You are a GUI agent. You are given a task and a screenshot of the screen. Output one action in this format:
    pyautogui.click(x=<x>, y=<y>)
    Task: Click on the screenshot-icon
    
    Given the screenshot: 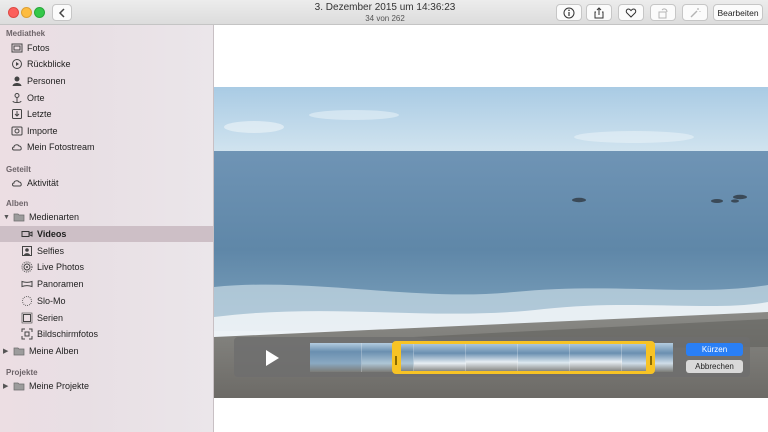 What is the action you would take?
    pyautogui.click(x=27, y=334)
    